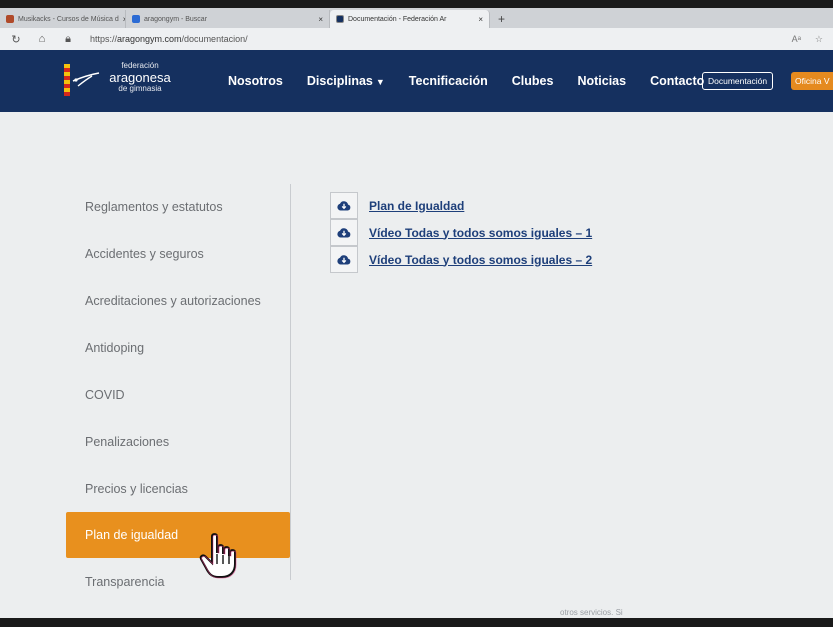  I want to click on nav-label: Contacto, so click(677, 81).